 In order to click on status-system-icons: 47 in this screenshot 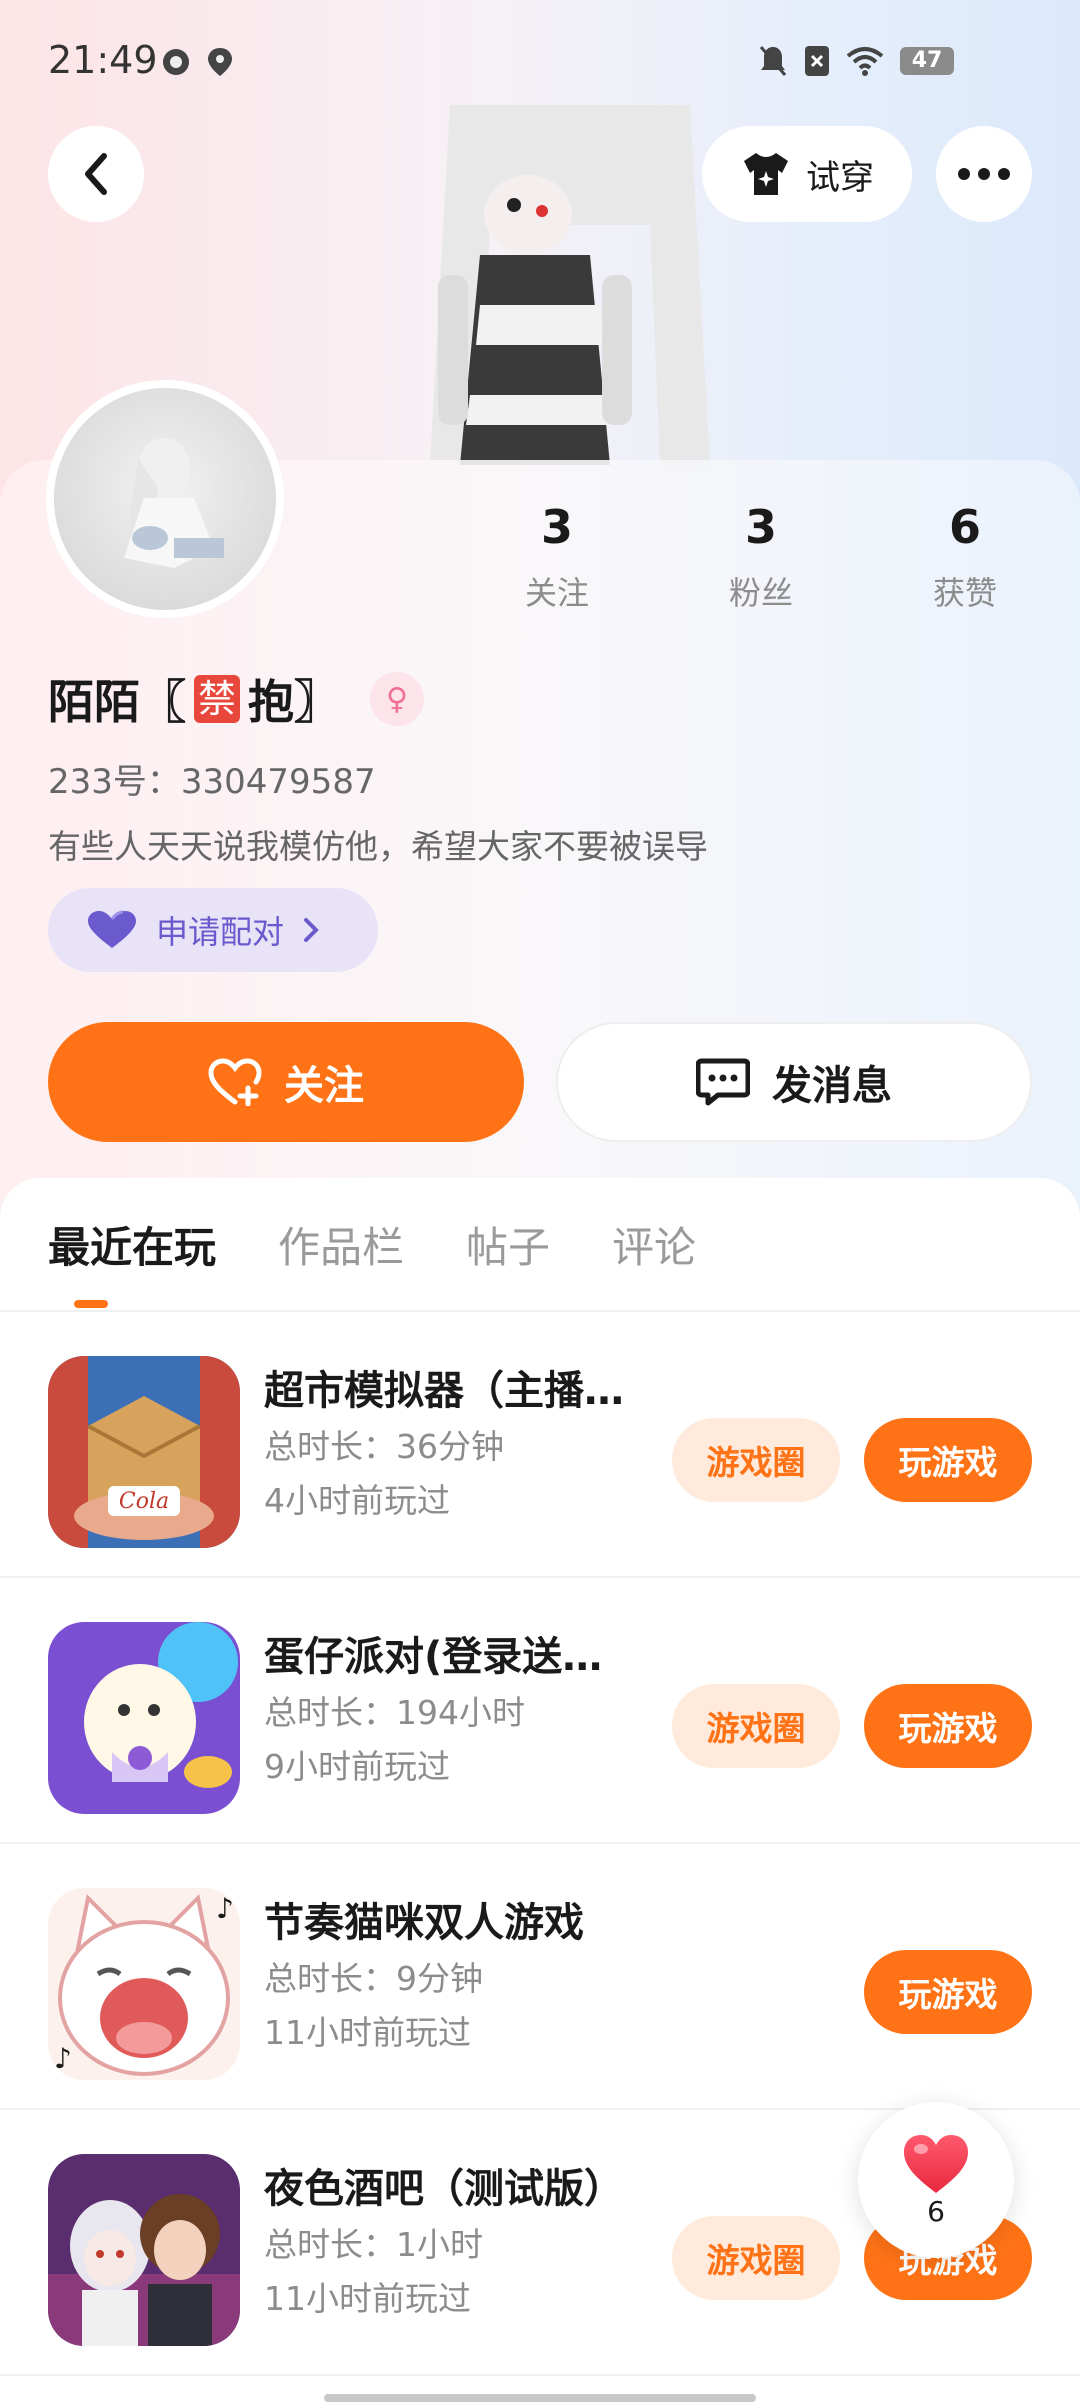, I will do `click(856, 61)`.